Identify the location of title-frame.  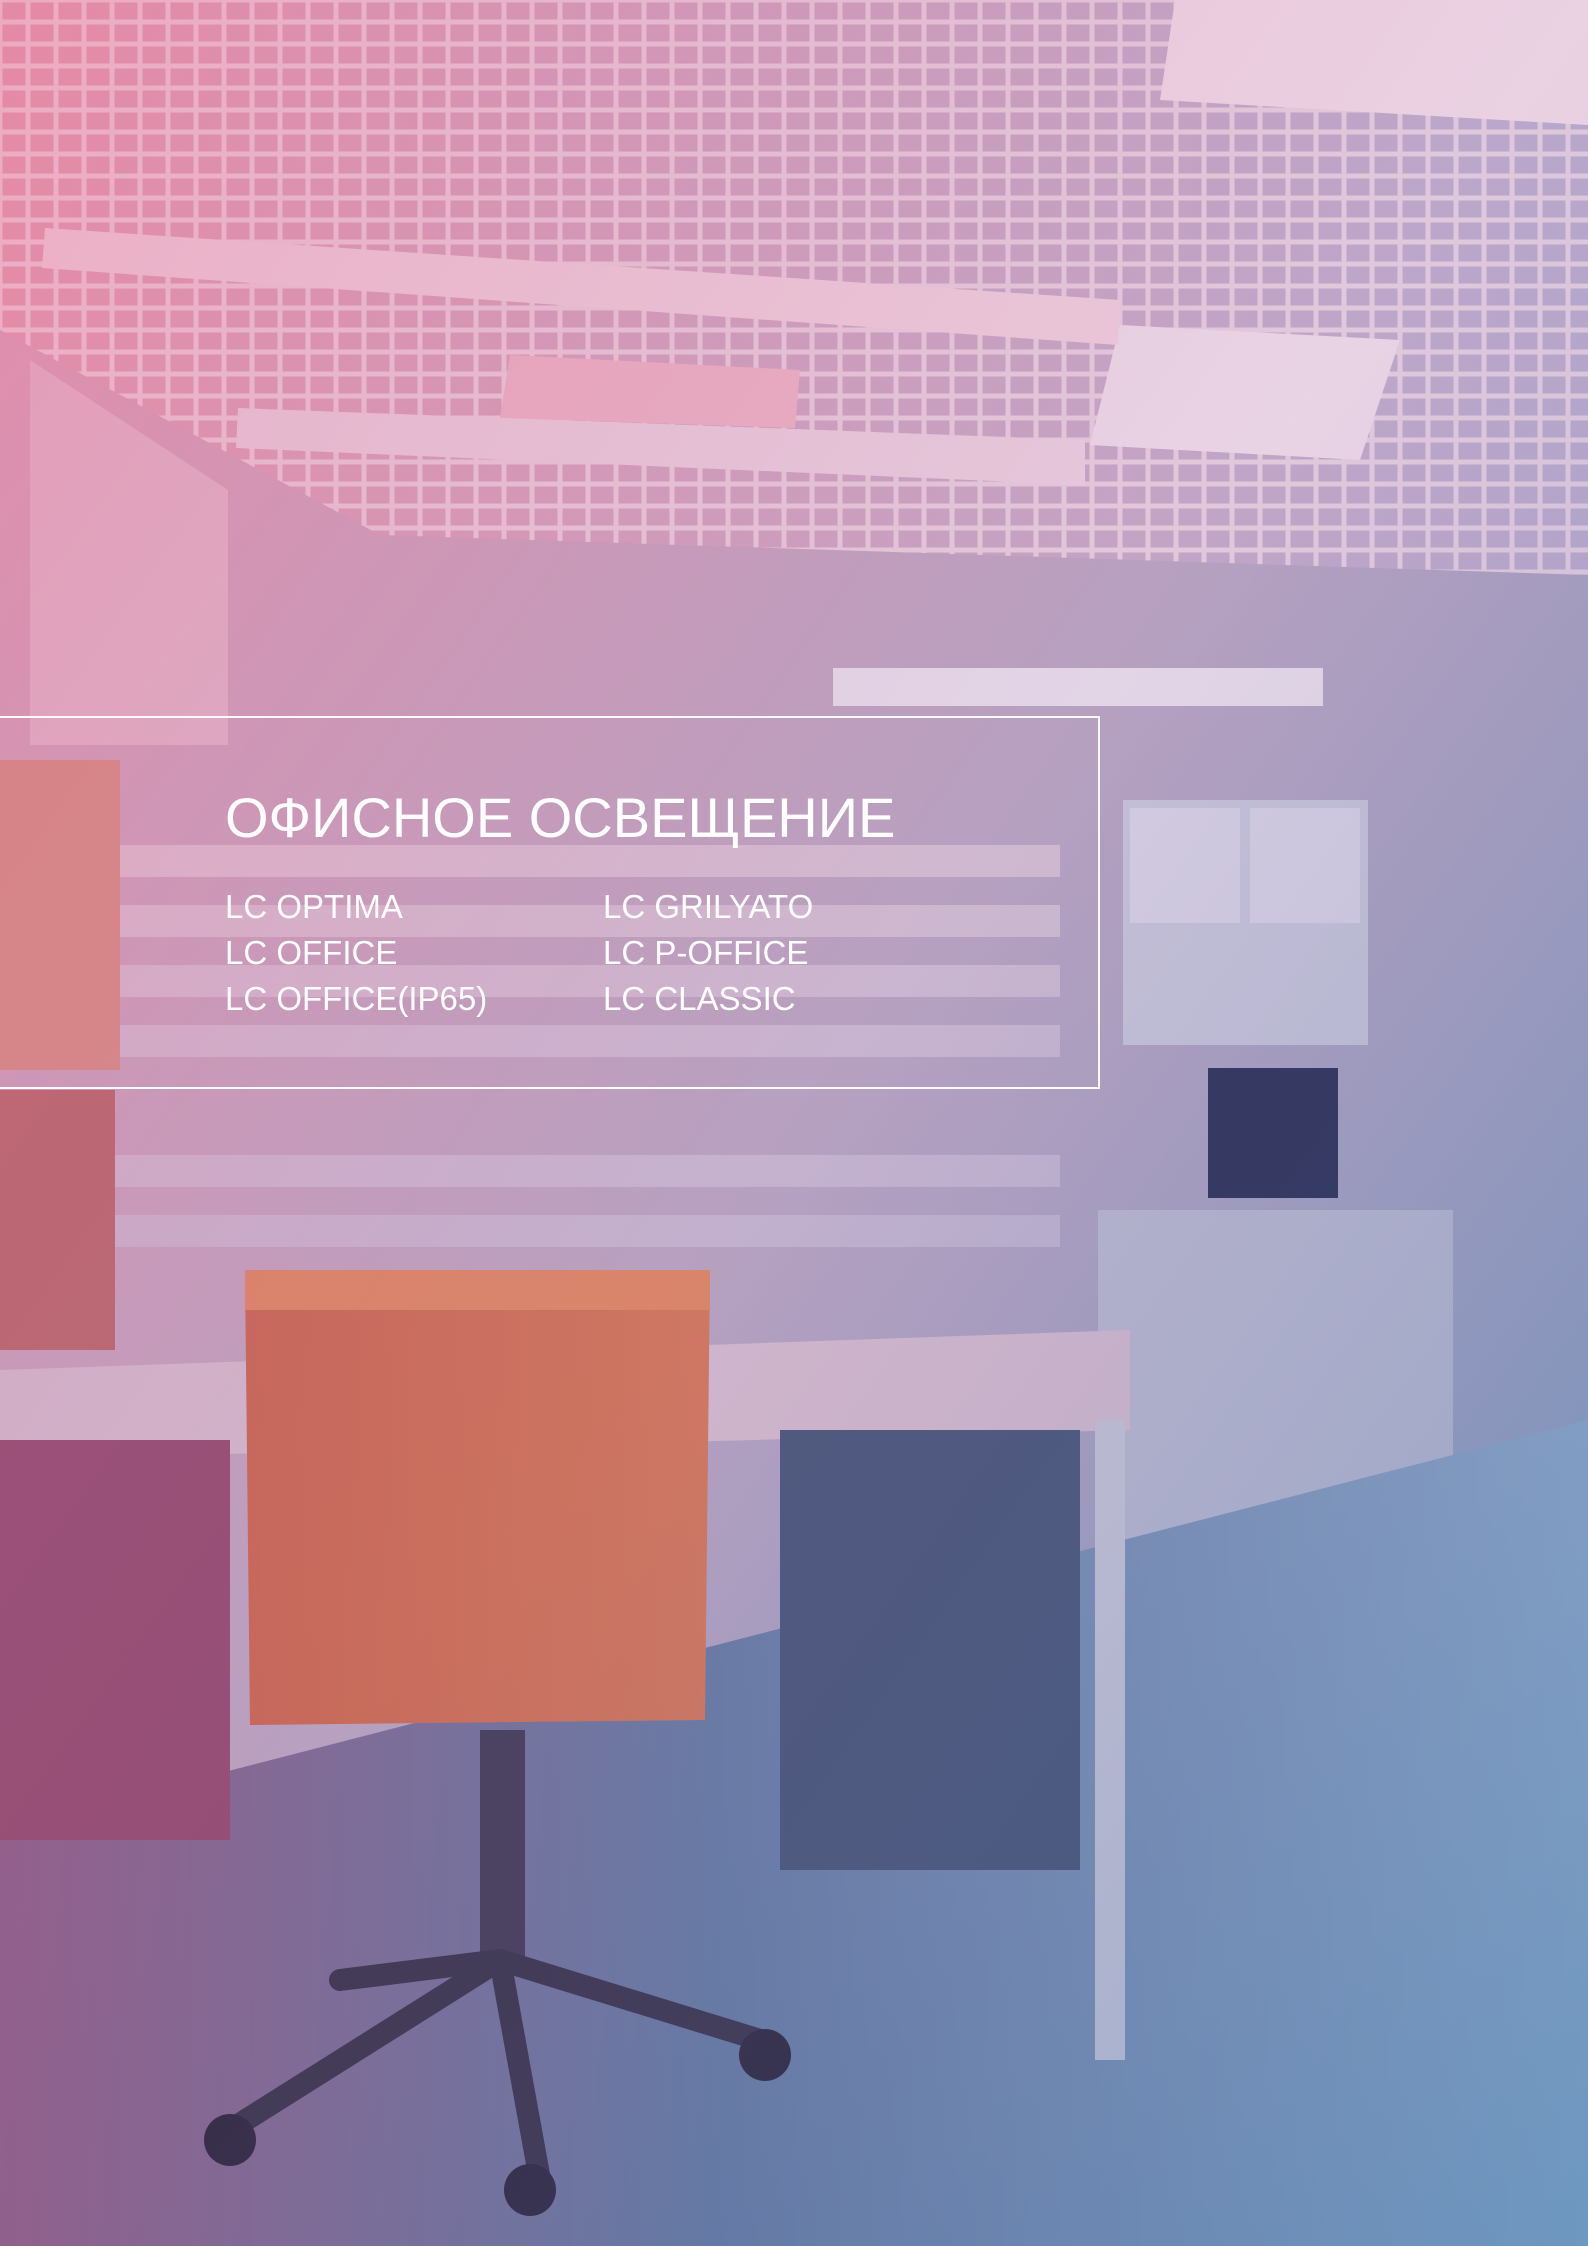
(550, 902).